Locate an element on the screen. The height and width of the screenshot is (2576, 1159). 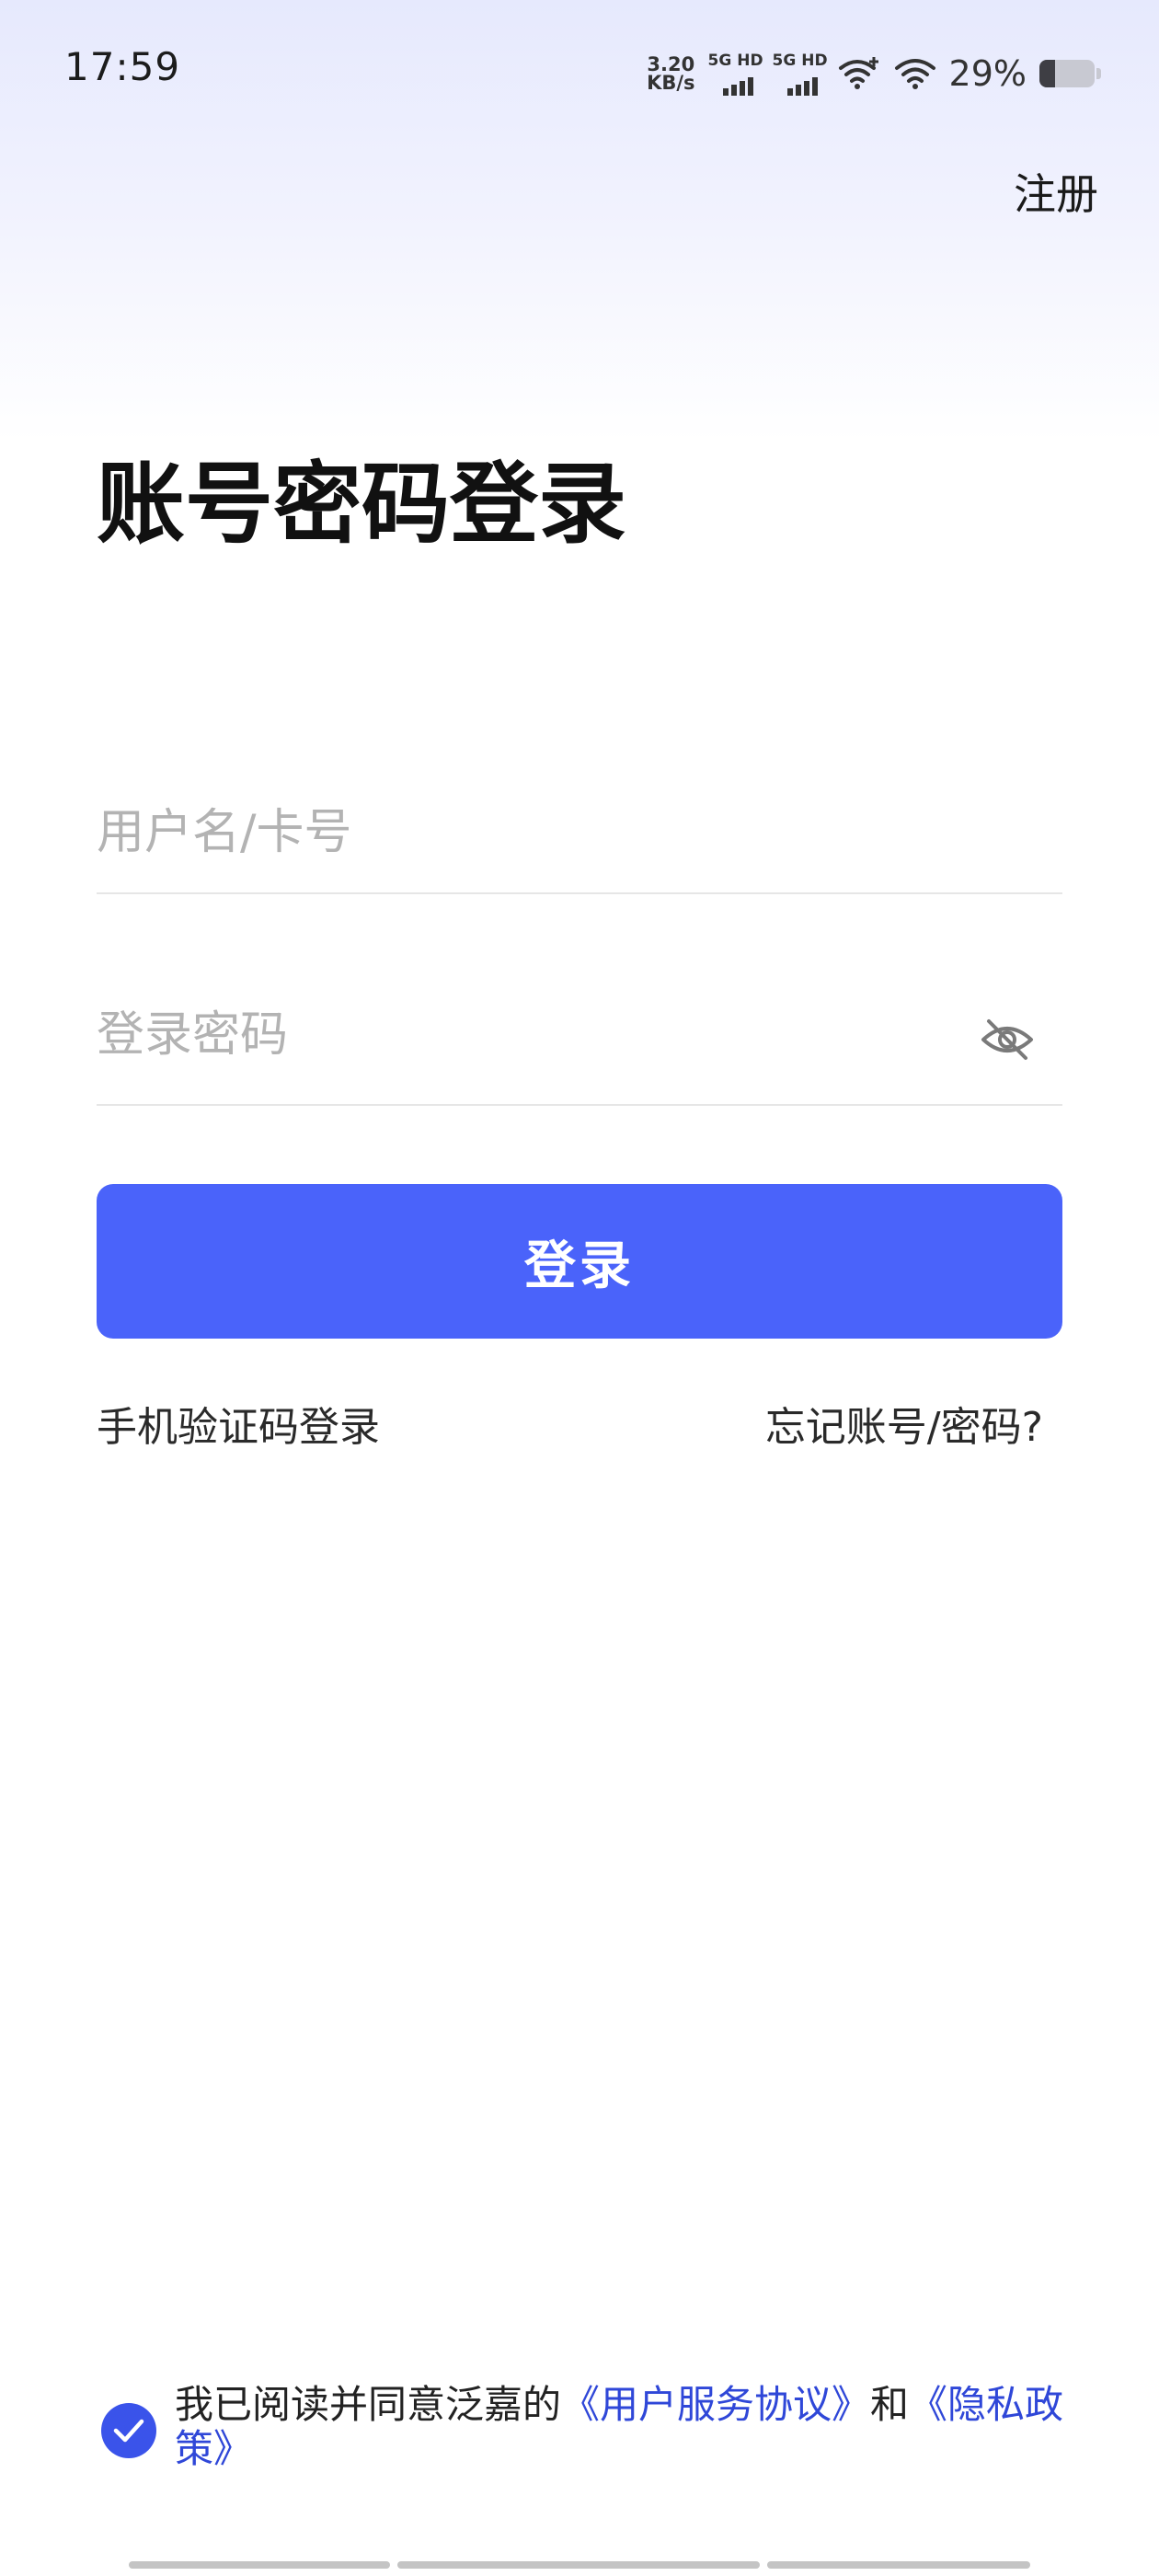
status-icons: 3.20 KB/s 5G HD 5G HD 29% is located at coordinates (874, 73).